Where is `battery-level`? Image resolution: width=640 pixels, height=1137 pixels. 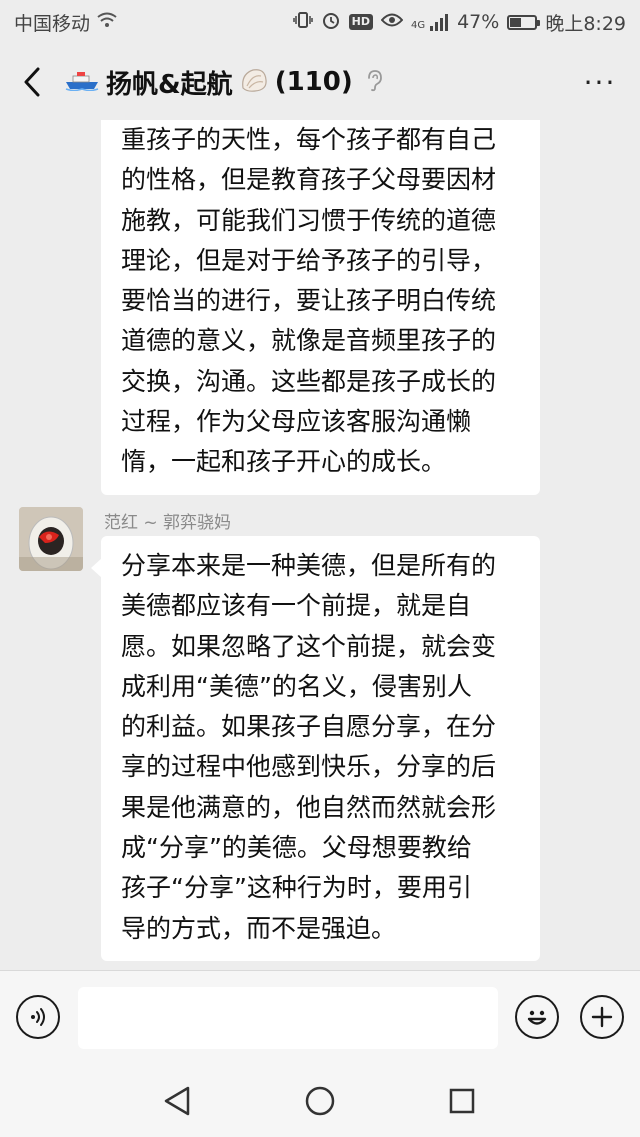 battery-level is located at coordinates (516, 22).